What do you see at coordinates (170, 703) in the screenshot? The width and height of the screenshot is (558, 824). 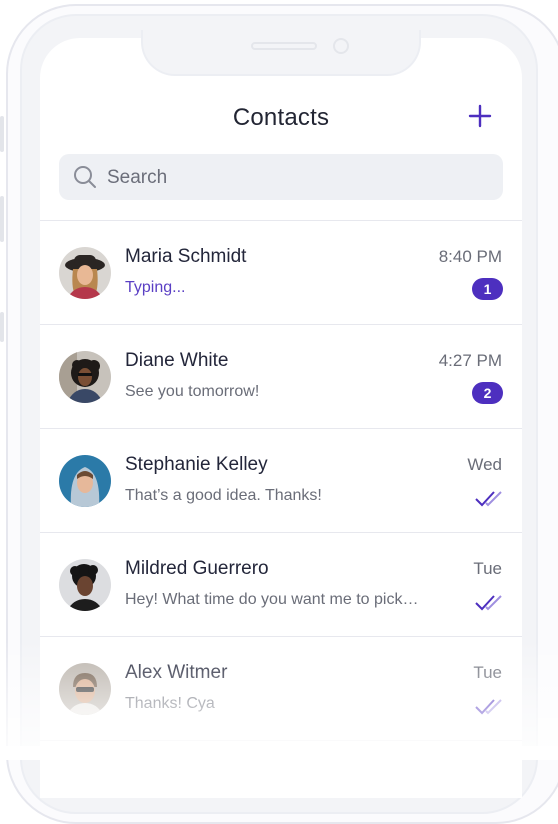 I see `last-message: Thanks! Cya` at bounding box center [170, 703].